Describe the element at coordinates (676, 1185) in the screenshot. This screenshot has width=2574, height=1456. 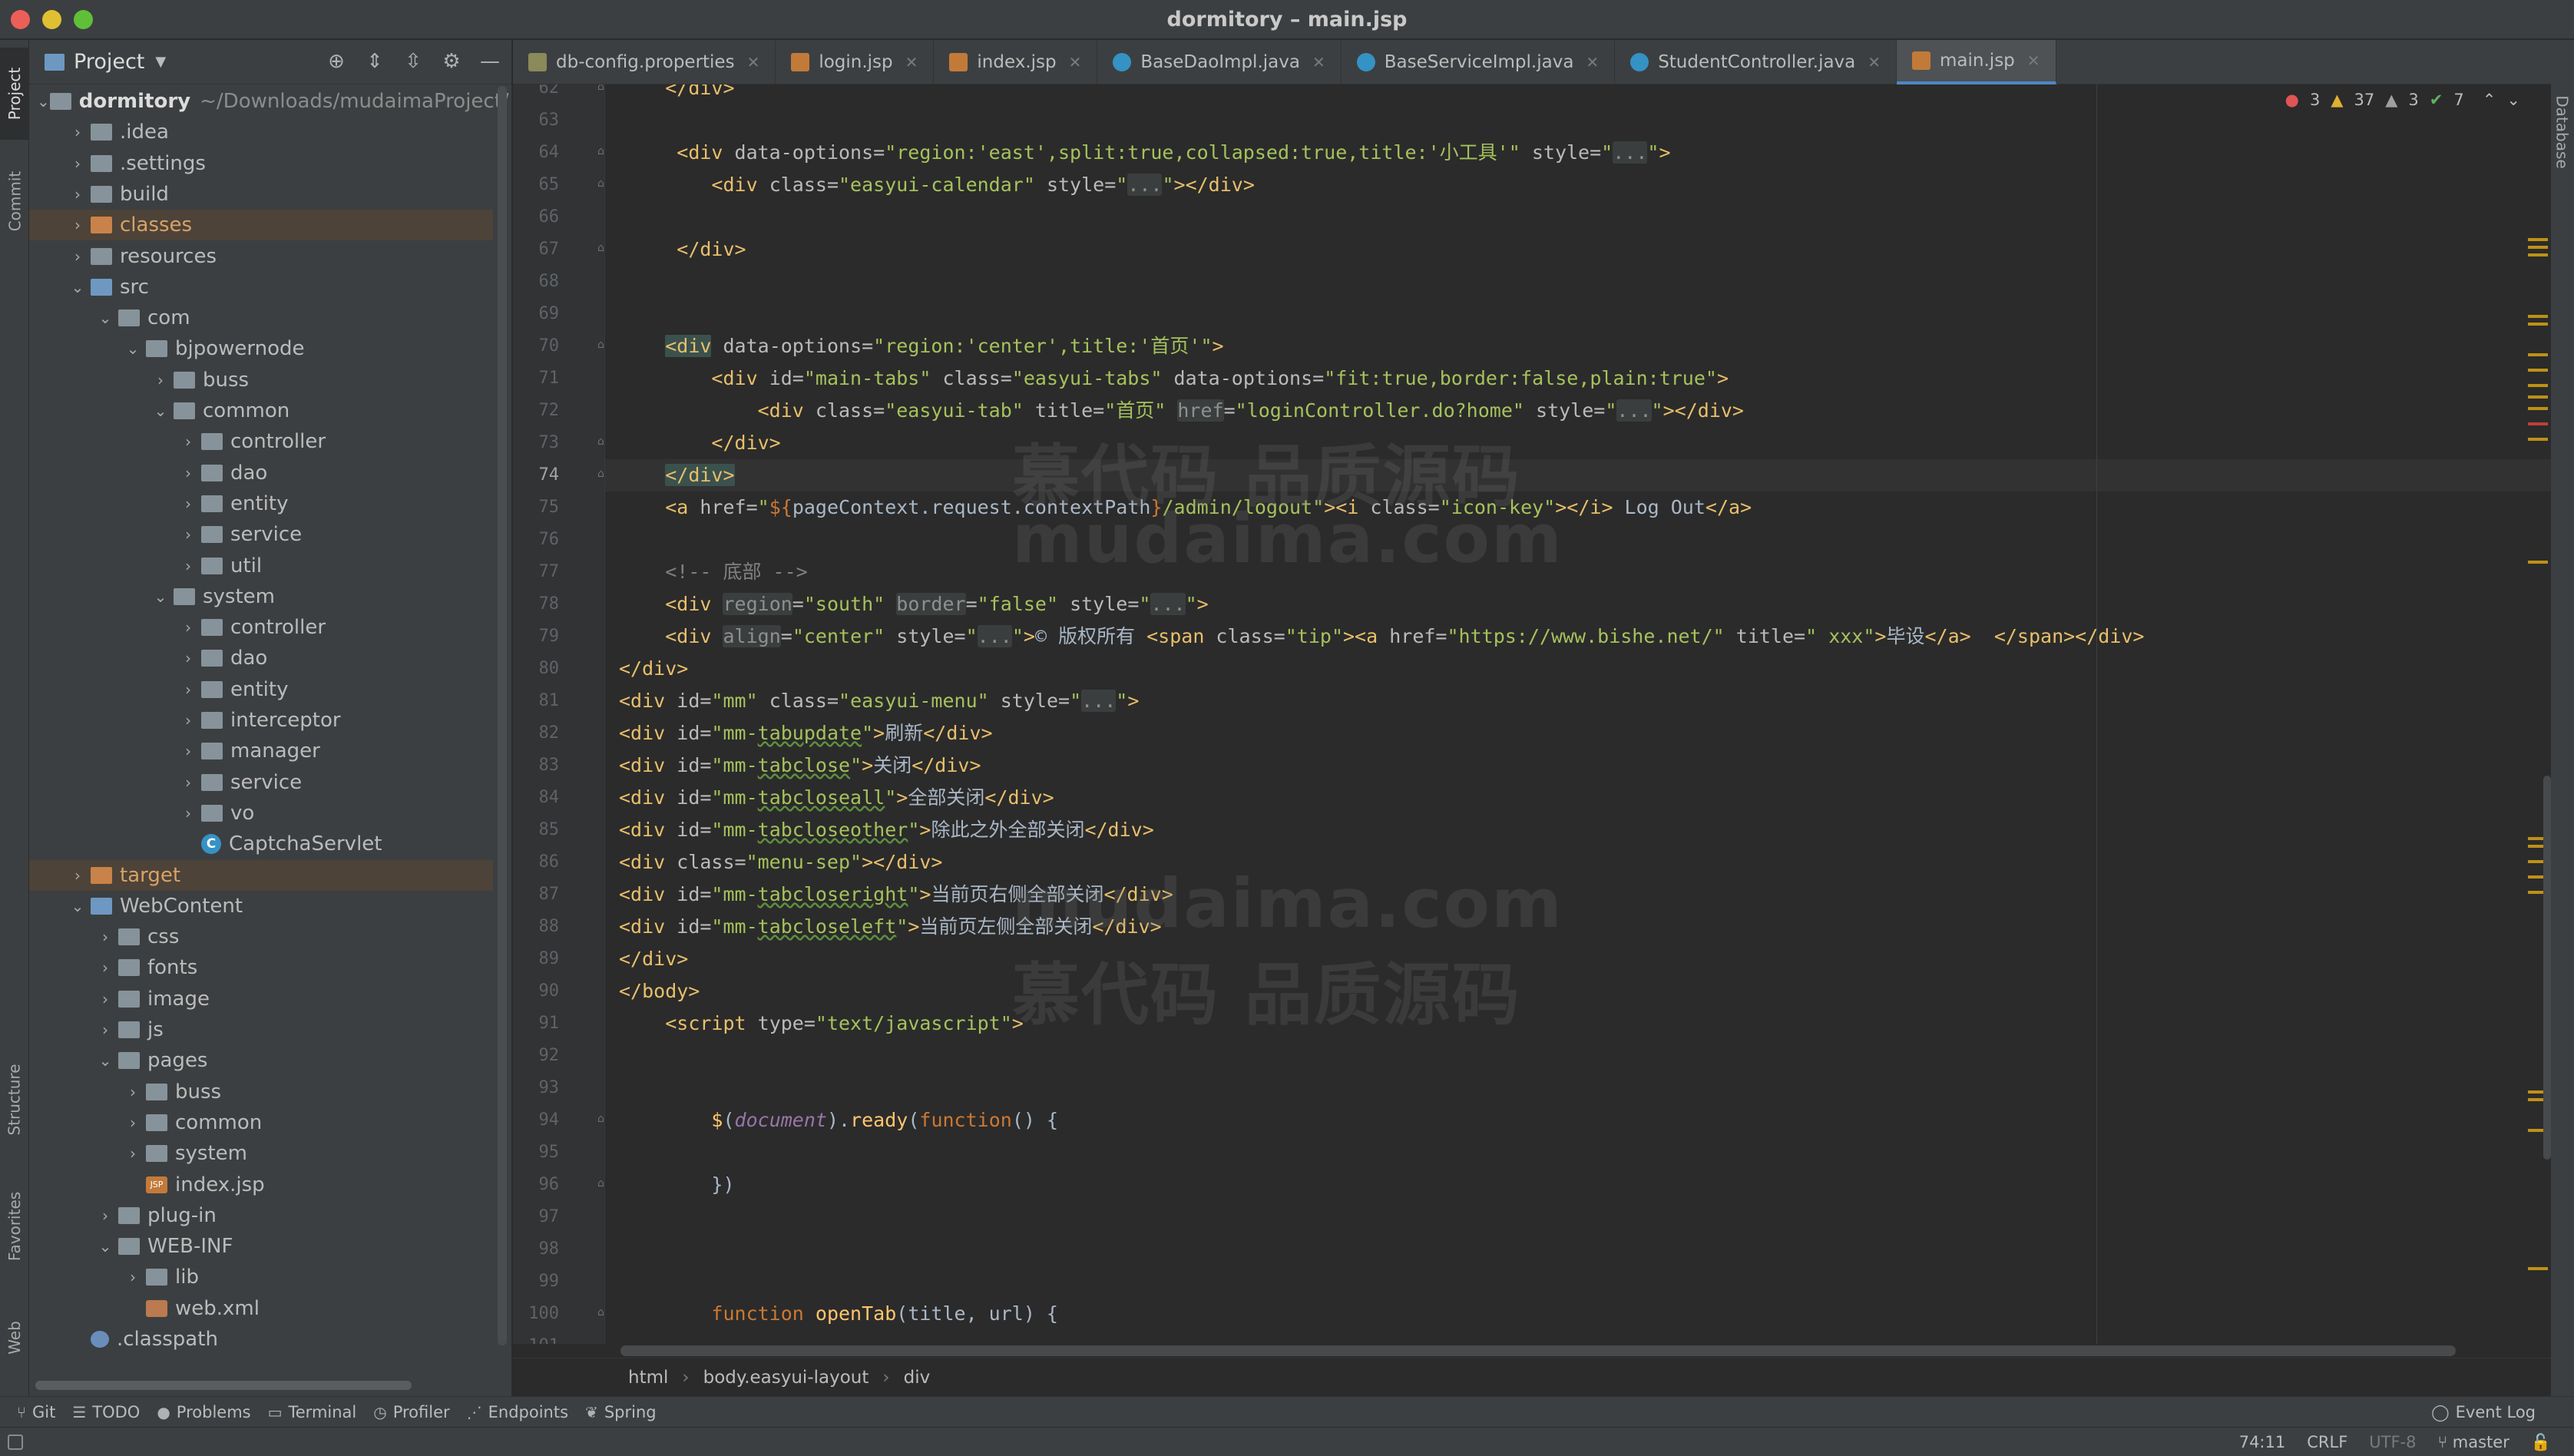
I see `code-line: })` at that location.